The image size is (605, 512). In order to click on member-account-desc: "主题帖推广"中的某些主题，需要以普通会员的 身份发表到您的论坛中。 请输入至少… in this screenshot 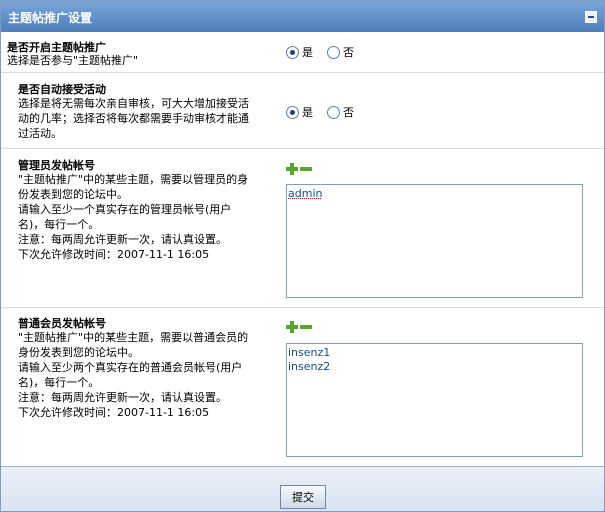, I will do `click(148, 375)`.